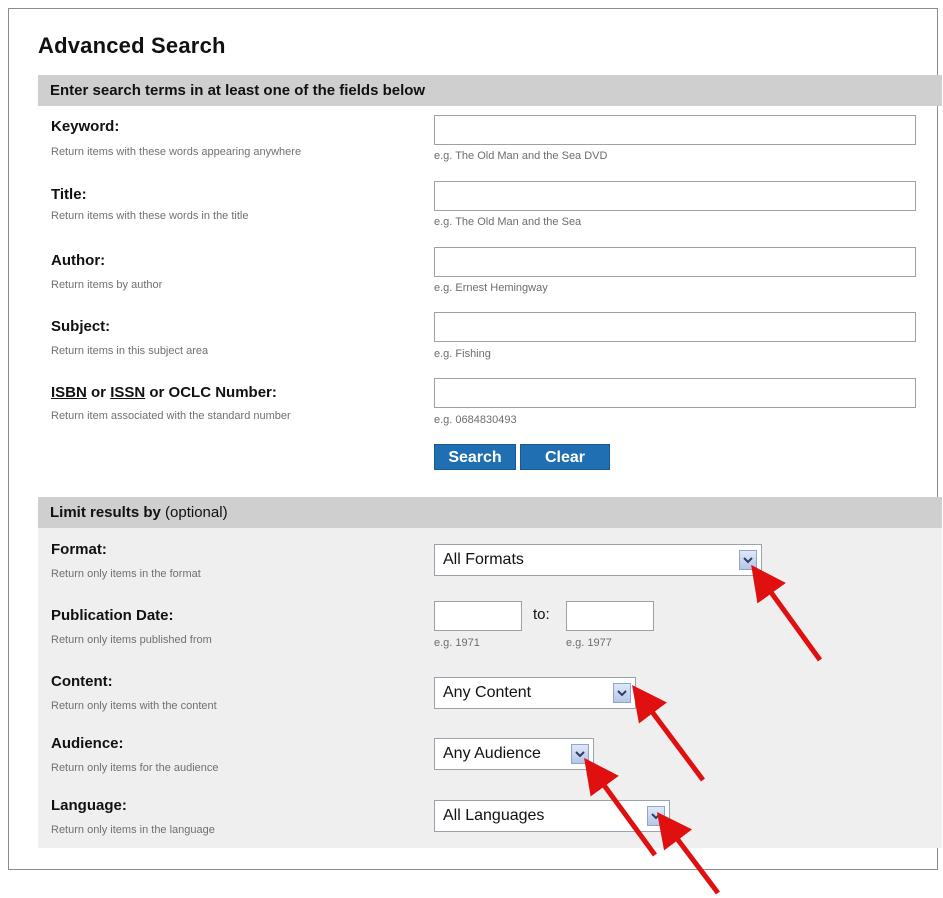 The image size is (943, 898). Describe the element at coordinates (211, 392) in the screenshot. I see `label-oclc: or OCLC Number:` at that location.